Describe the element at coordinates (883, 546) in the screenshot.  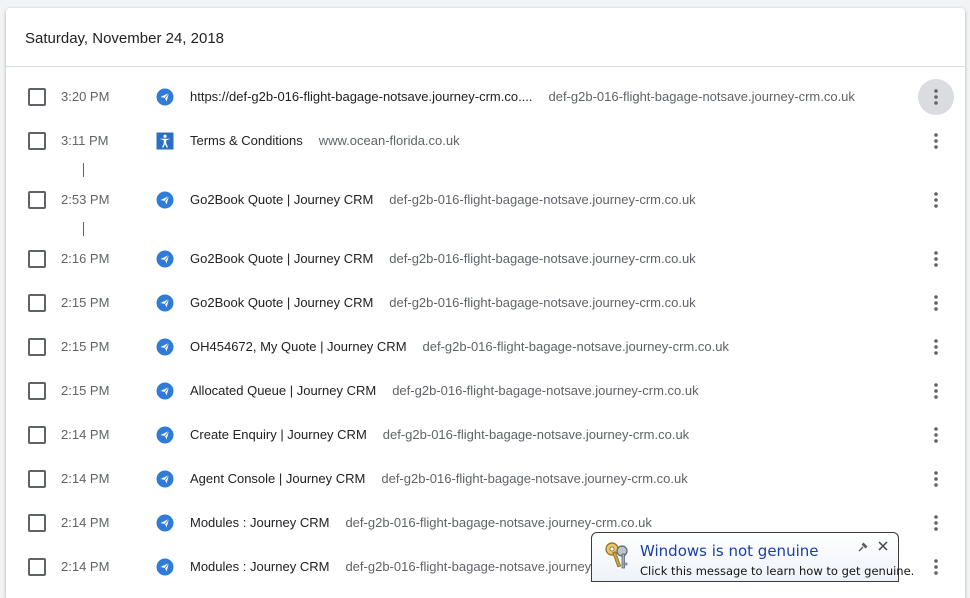
I see `close-icon` at that location.